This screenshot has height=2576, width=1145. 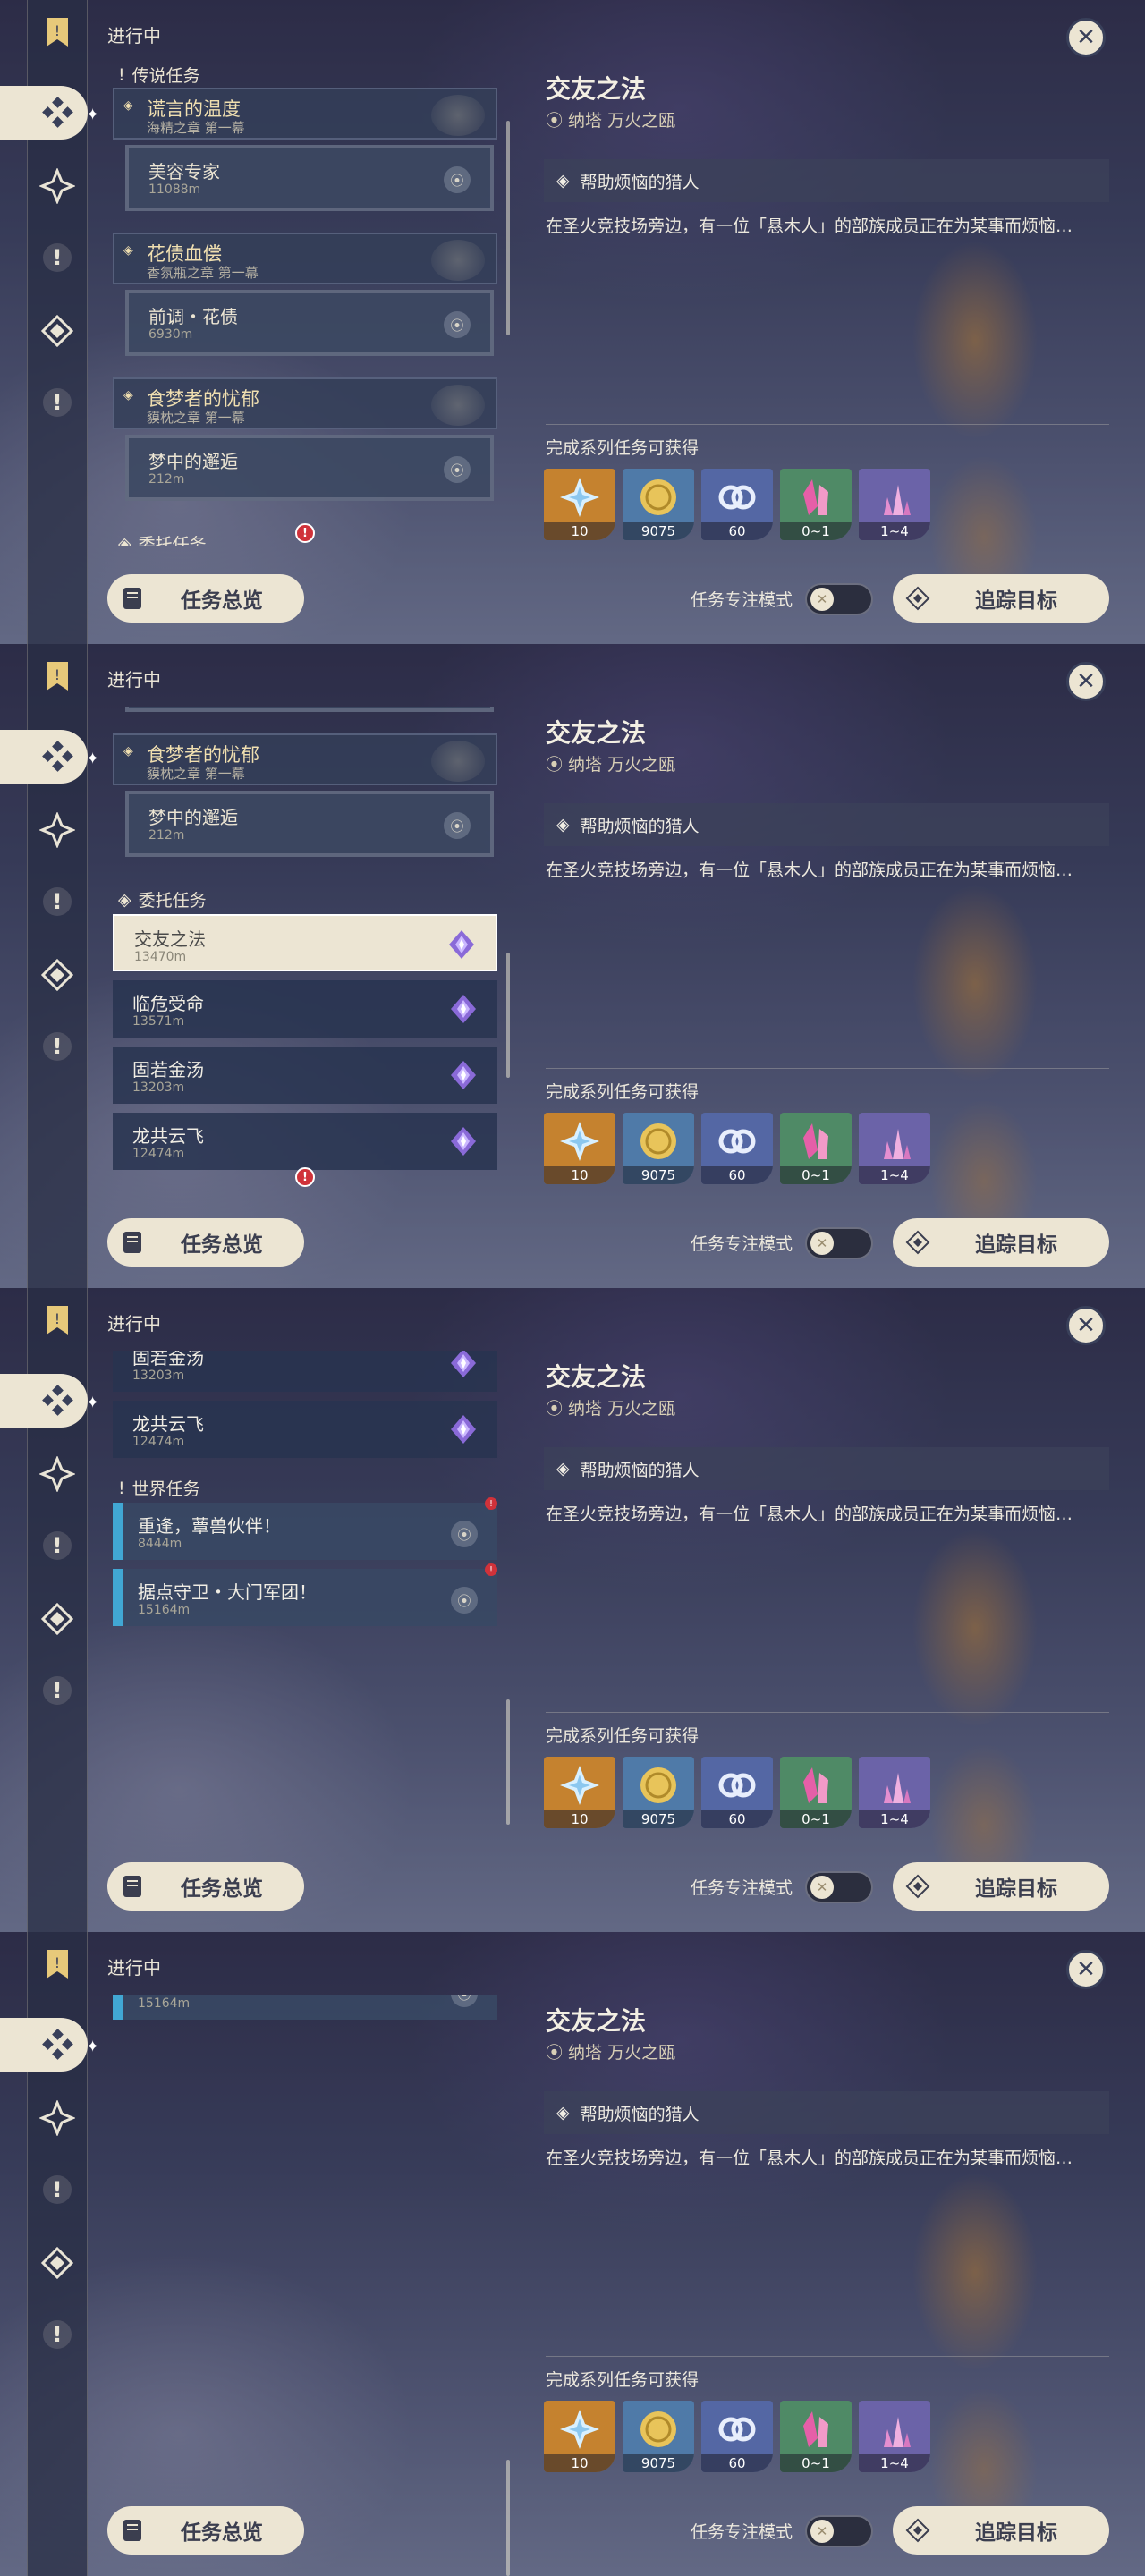 I want to click on commission-gem-icon, so click(x=463, y=1009).